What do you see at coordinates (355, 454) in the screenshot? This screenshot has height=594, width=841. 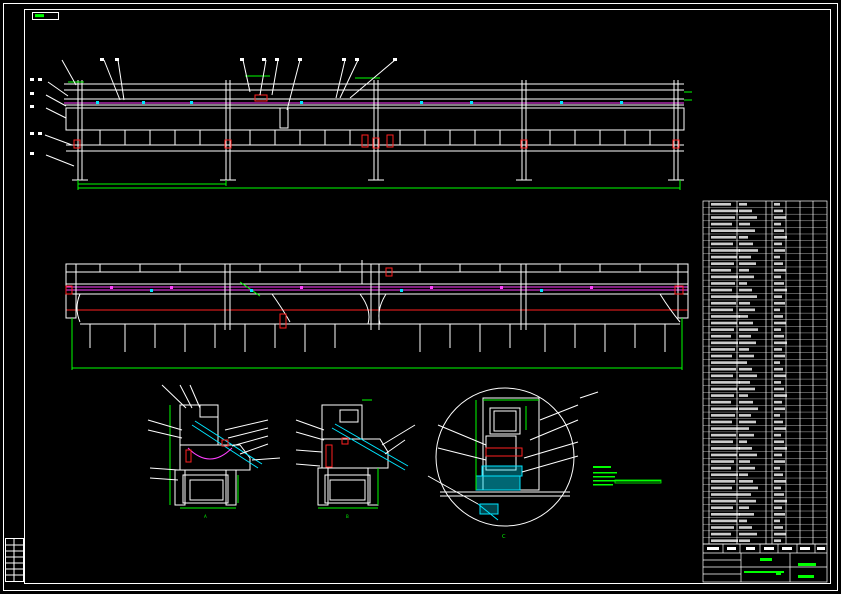 I see `section-view-b` at bounding box center [355, 454].